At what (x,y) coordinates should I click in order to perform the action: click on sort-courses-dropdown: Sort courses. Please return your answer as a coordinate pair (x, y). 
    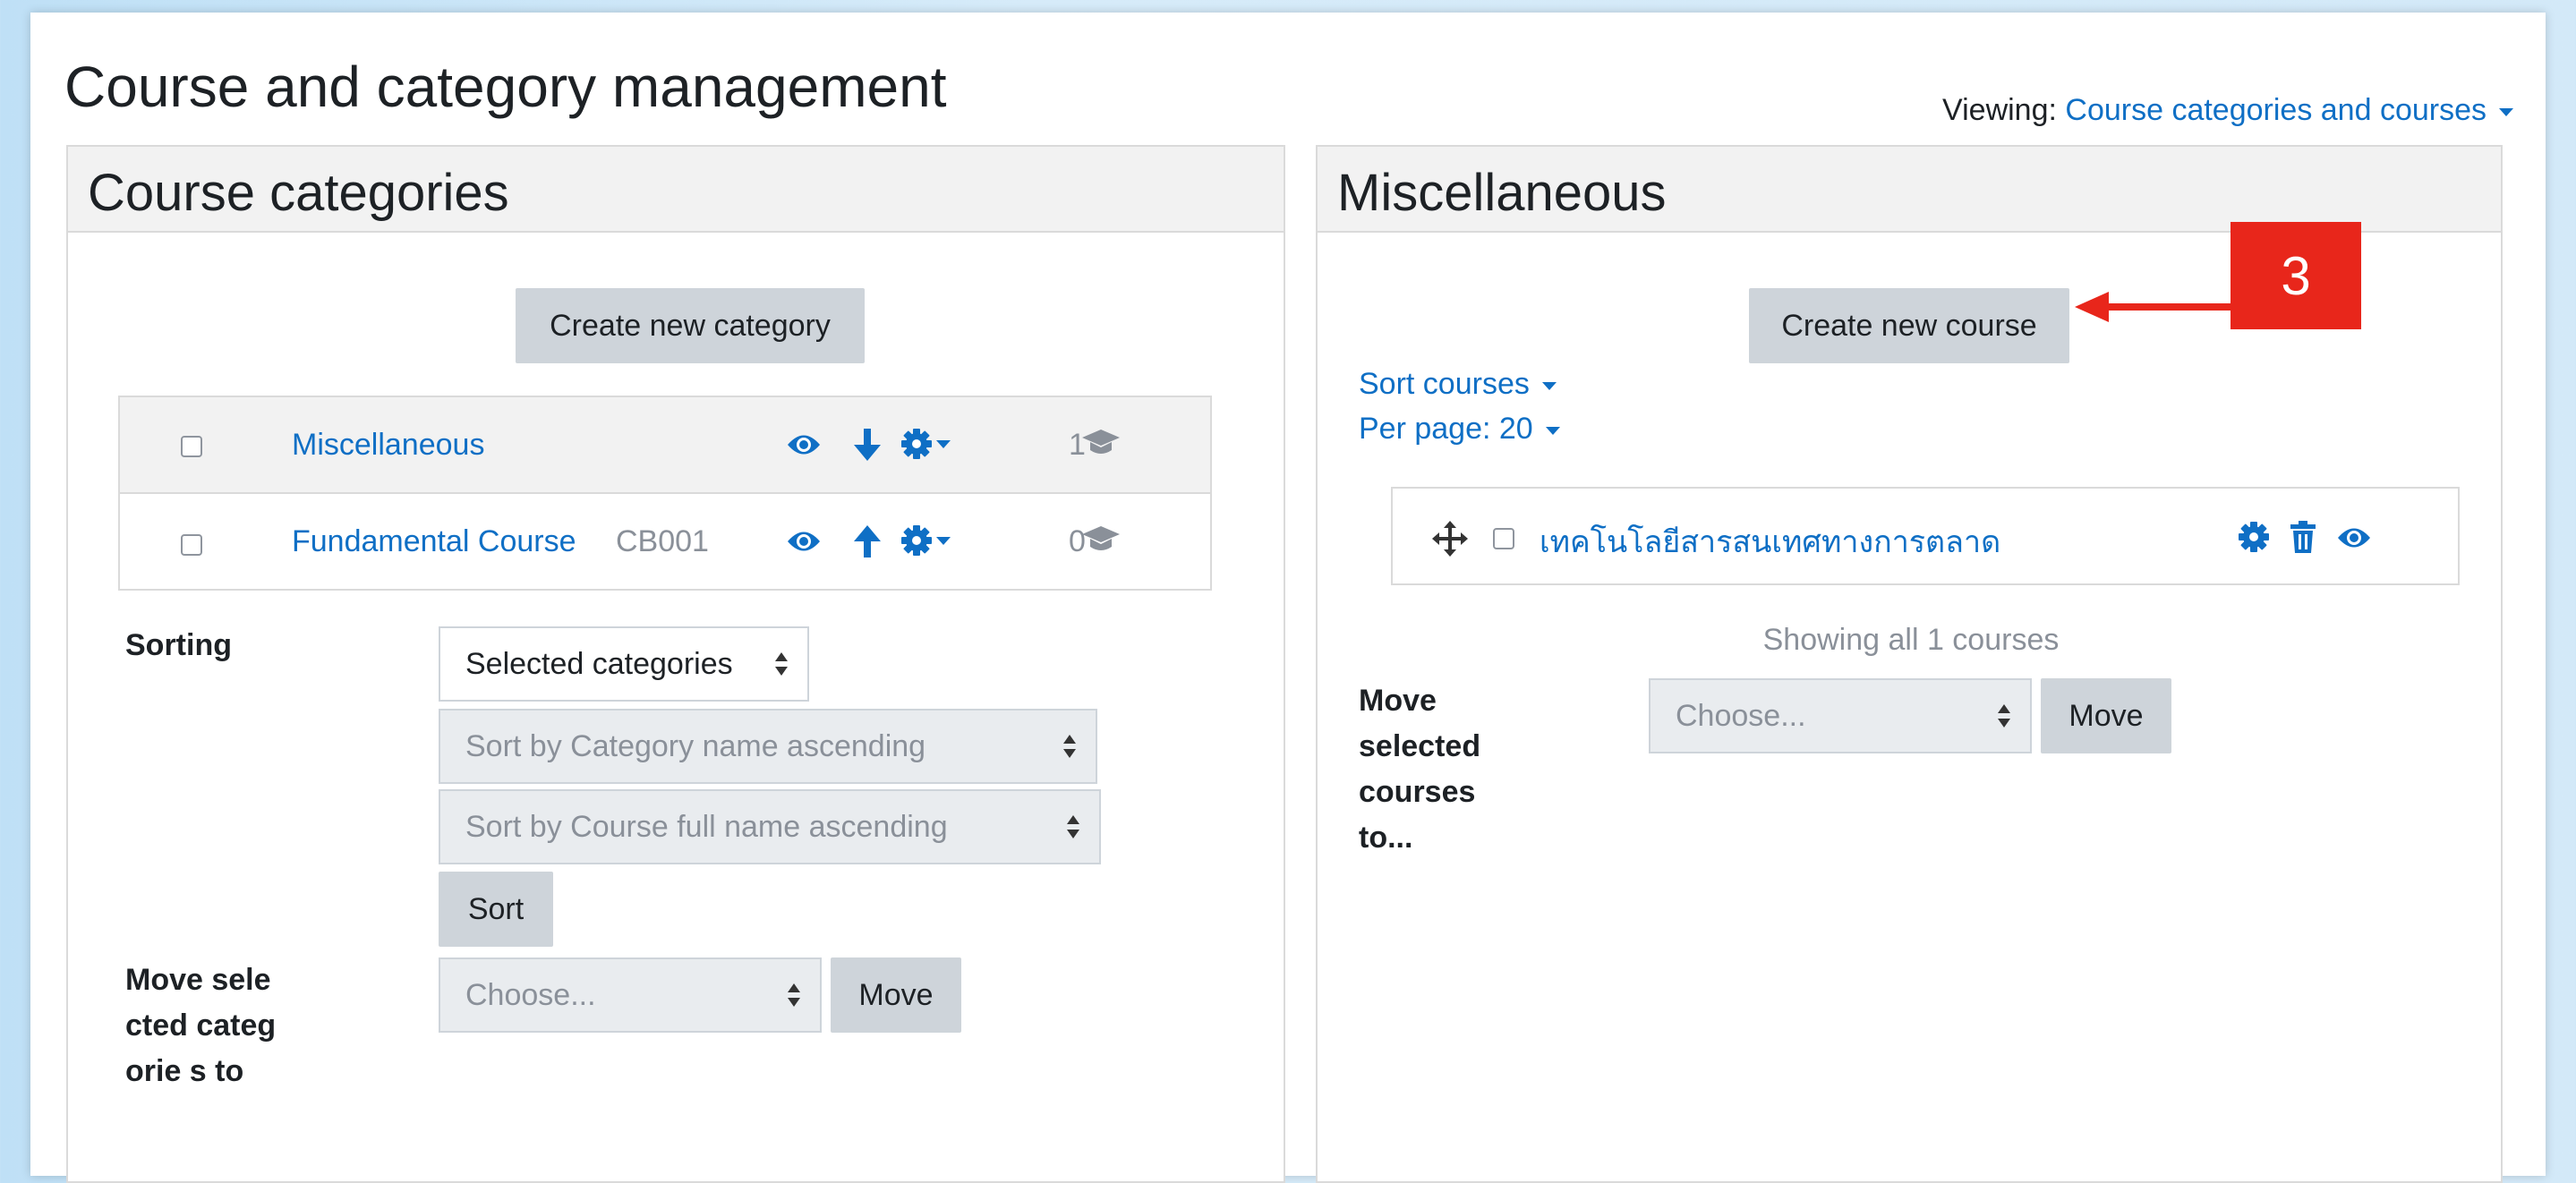
    Looking at the image, I should click on (1458, 384).